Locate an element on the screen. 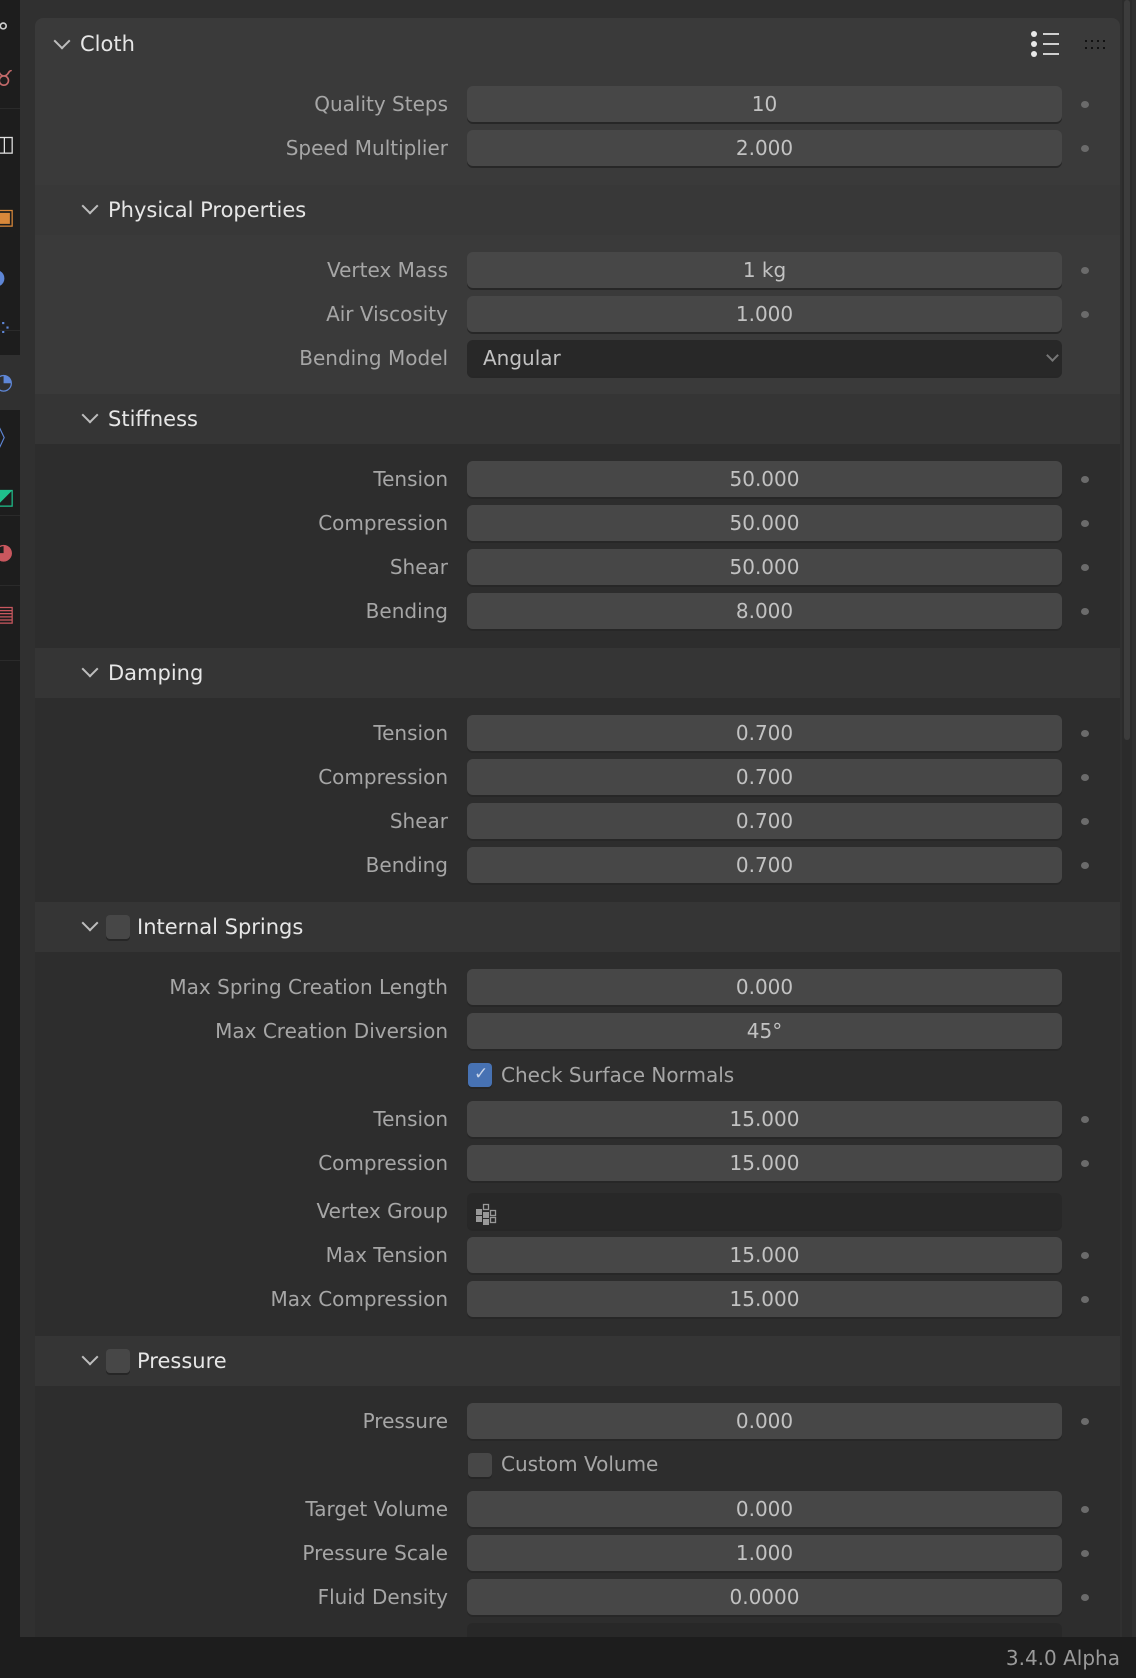  property-label: Speed Multiplier is located at coordinates (366, 148).